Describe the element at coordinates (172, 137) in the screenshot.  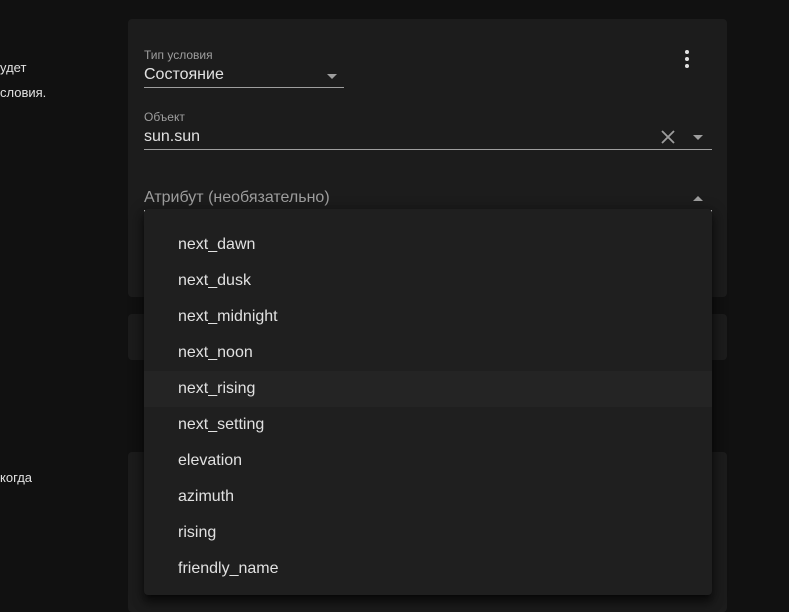
I see `entity-value: sun.sun` at that location.